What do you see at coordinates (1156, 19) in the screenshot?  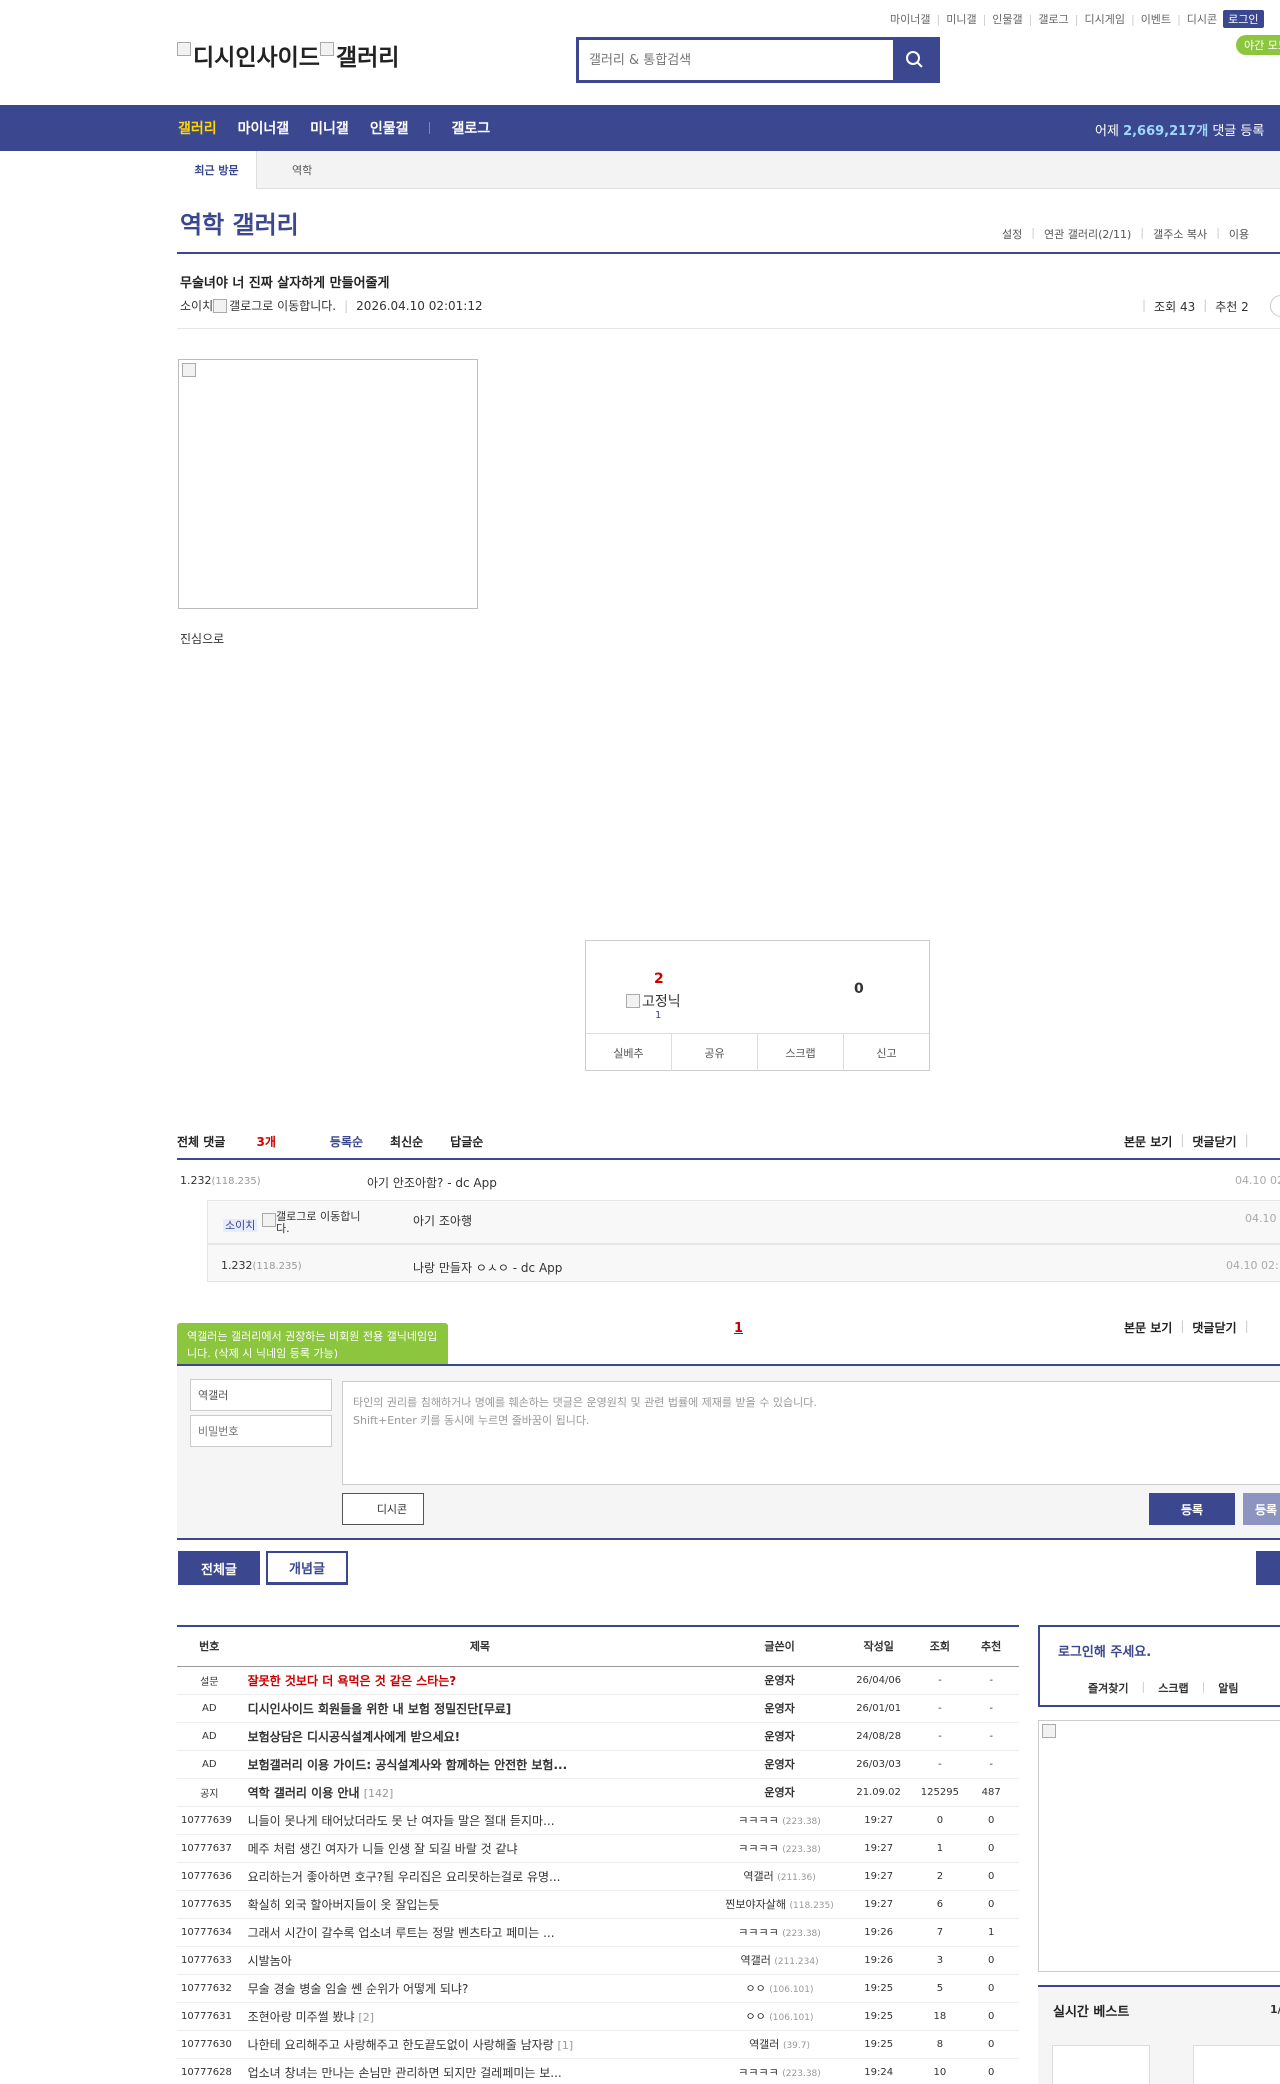 I see `top-link-event: 이벤트` at bounding box center [1156, 19].